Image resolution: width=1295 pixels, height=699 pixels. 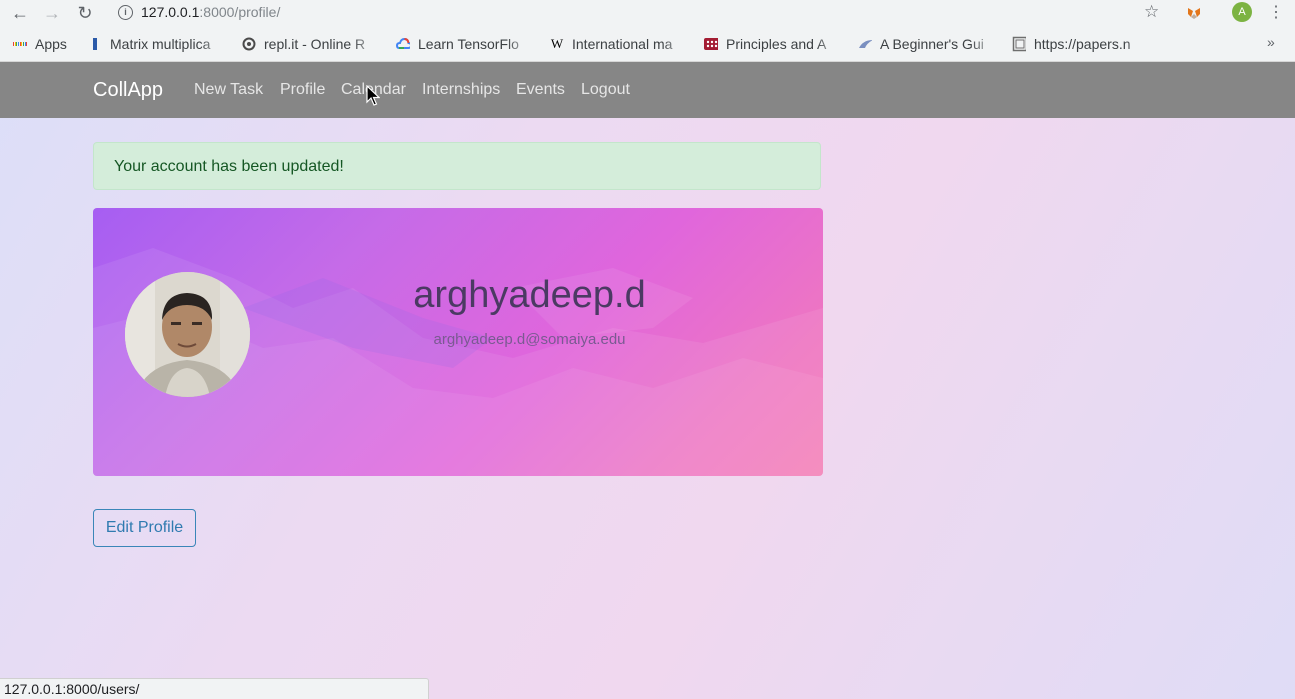 I want to click on bookmark-item: https://papers.n, so click(x=1082, y=44).